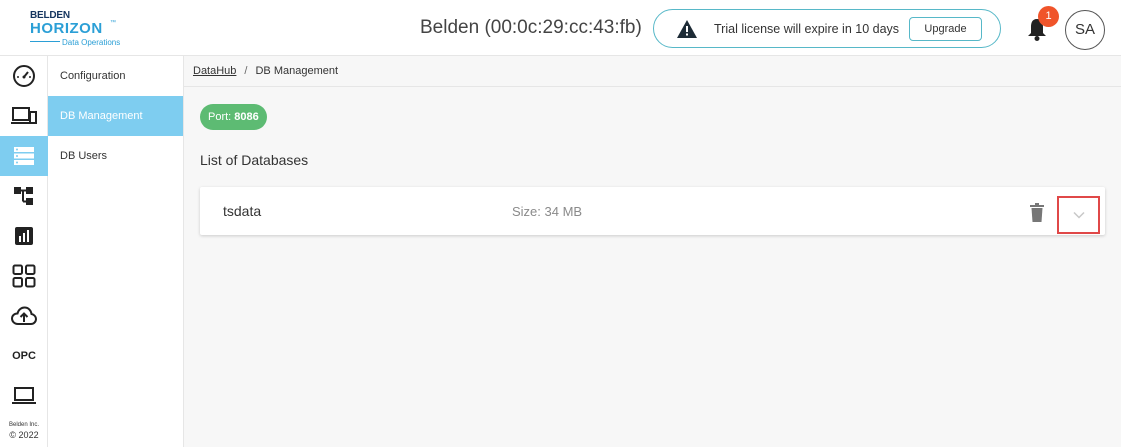  What do you see at coordinates (91, 42) in the screenshot?
I see `logo-tagline: Data Operations` at bounding box center [91, 42].